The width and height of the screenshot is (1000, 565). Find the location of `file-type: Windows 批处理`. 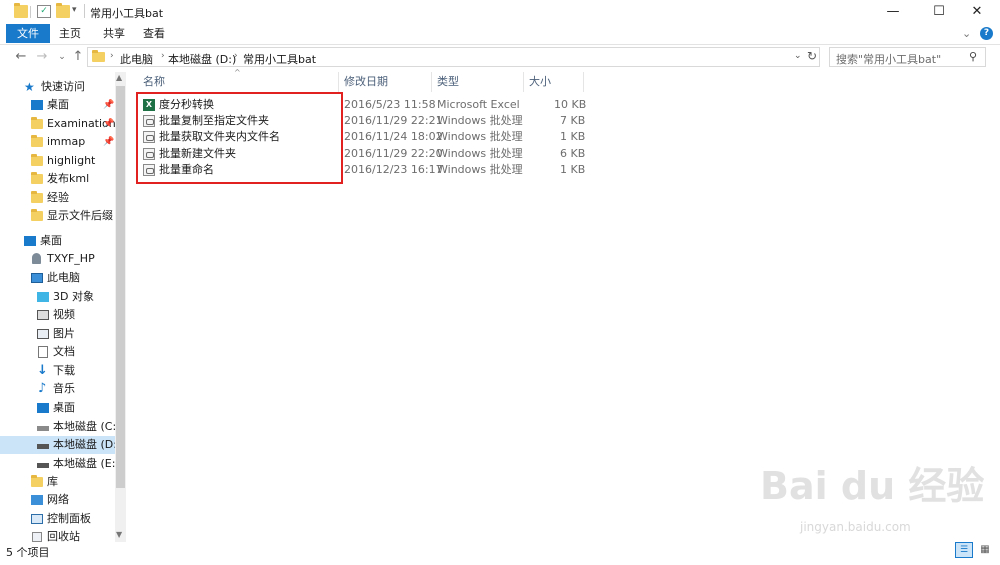

file-type: Windows 批处理 is located at coordinates (480, 136).